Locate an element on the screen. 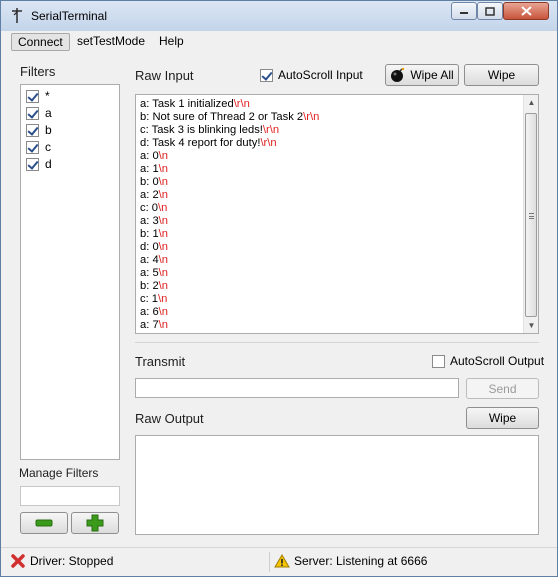 Image resolution: width=558 pixels, height=577 pixels. raw-output-heading: Raw Output is located at coordinates (169, 418).